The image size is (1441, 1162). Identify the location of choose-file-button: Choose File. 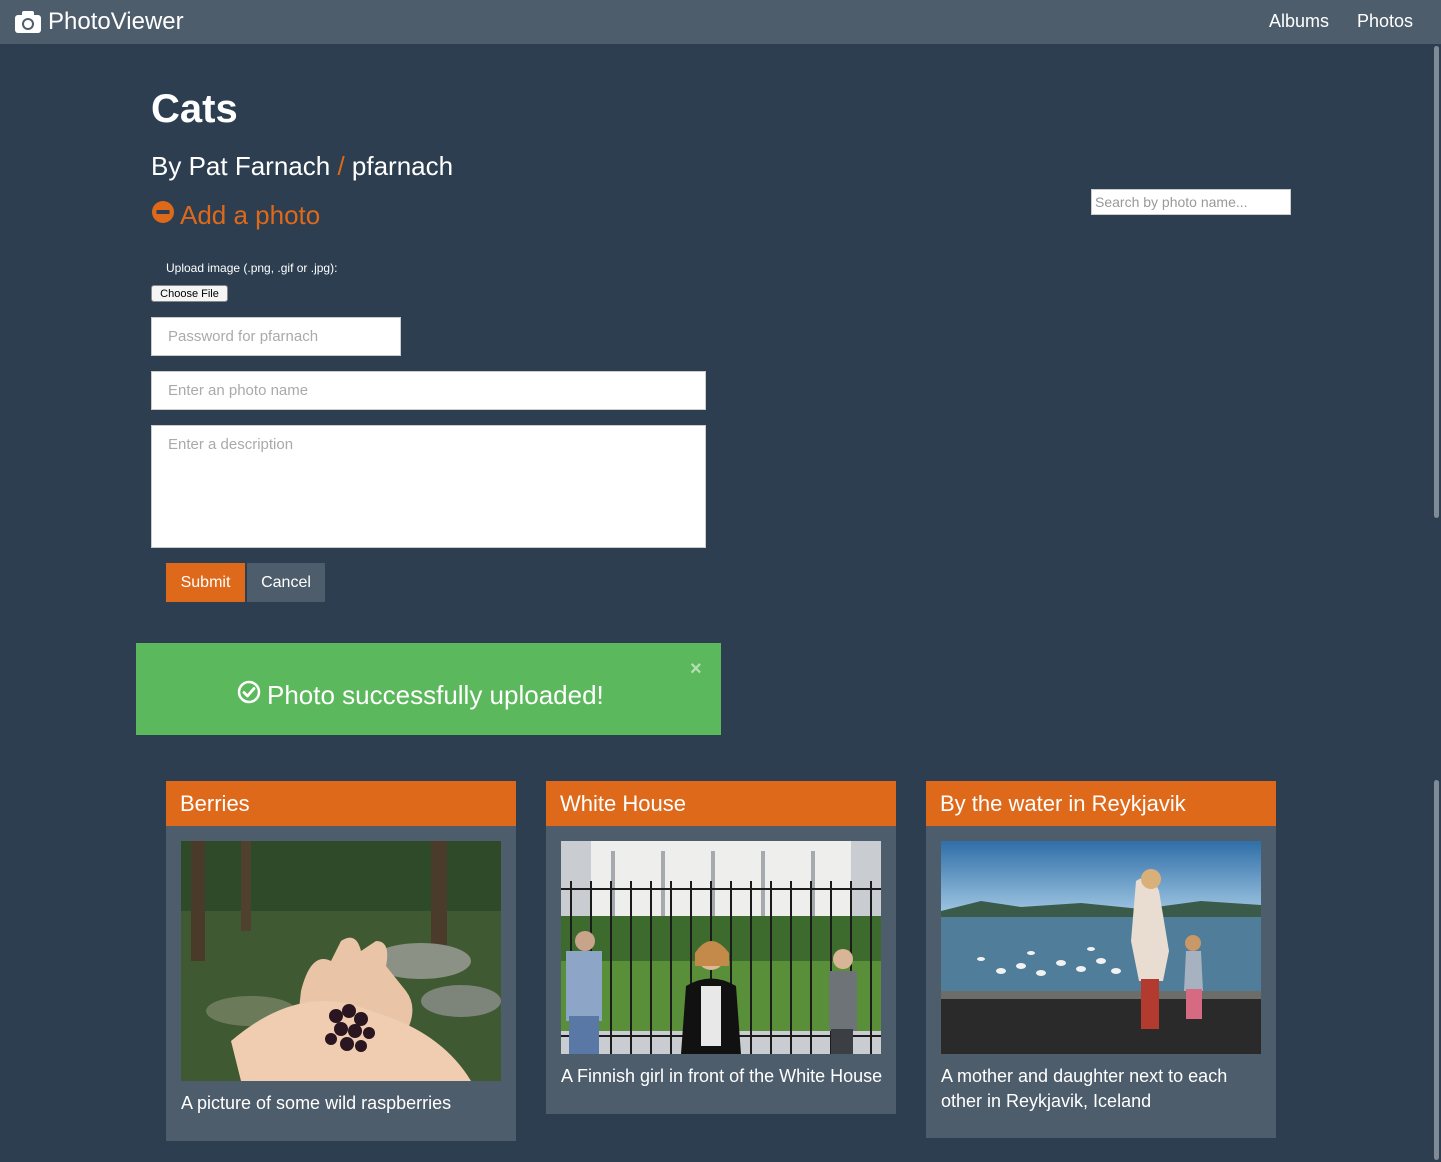
(189, 293).